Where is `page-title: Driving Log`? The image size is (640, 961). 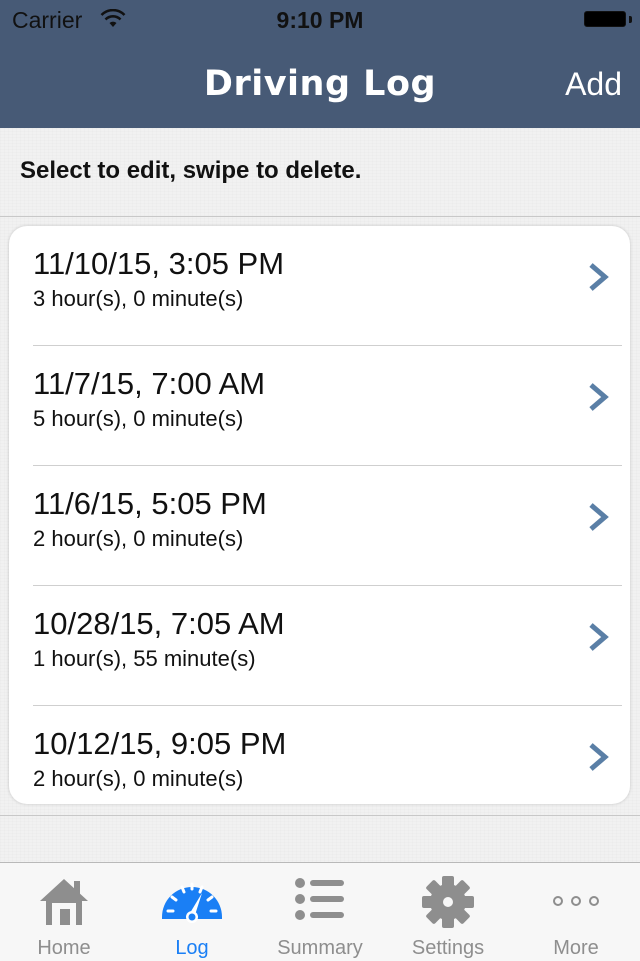
page-title: Driving Log is located at coordinates (320, 84).